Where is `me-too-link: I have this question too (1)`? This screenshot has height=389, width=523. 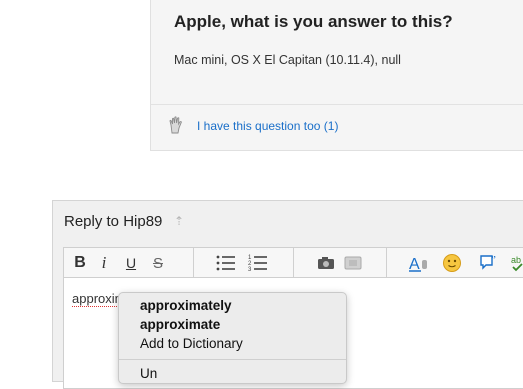
me-too-link: I have this question too (1) is located at coordinates (267, 126).